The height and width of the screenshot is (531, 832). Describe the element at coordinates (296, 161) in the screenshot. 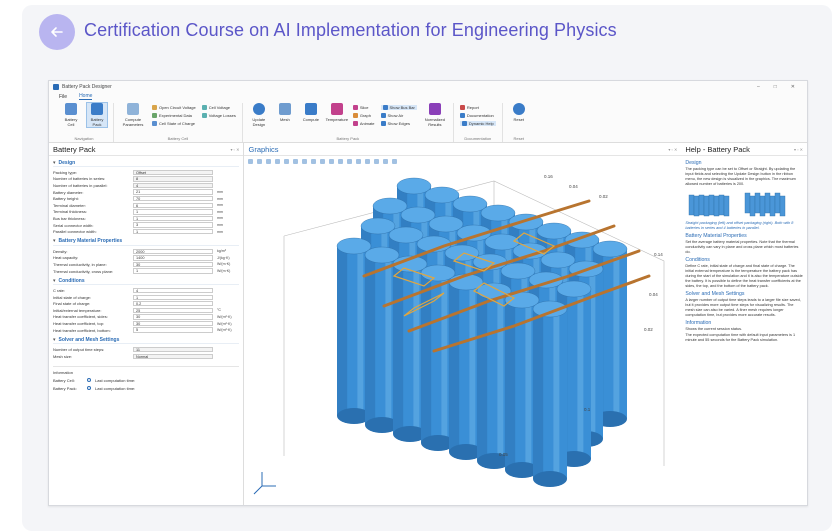

I see `select-icon` at that location.